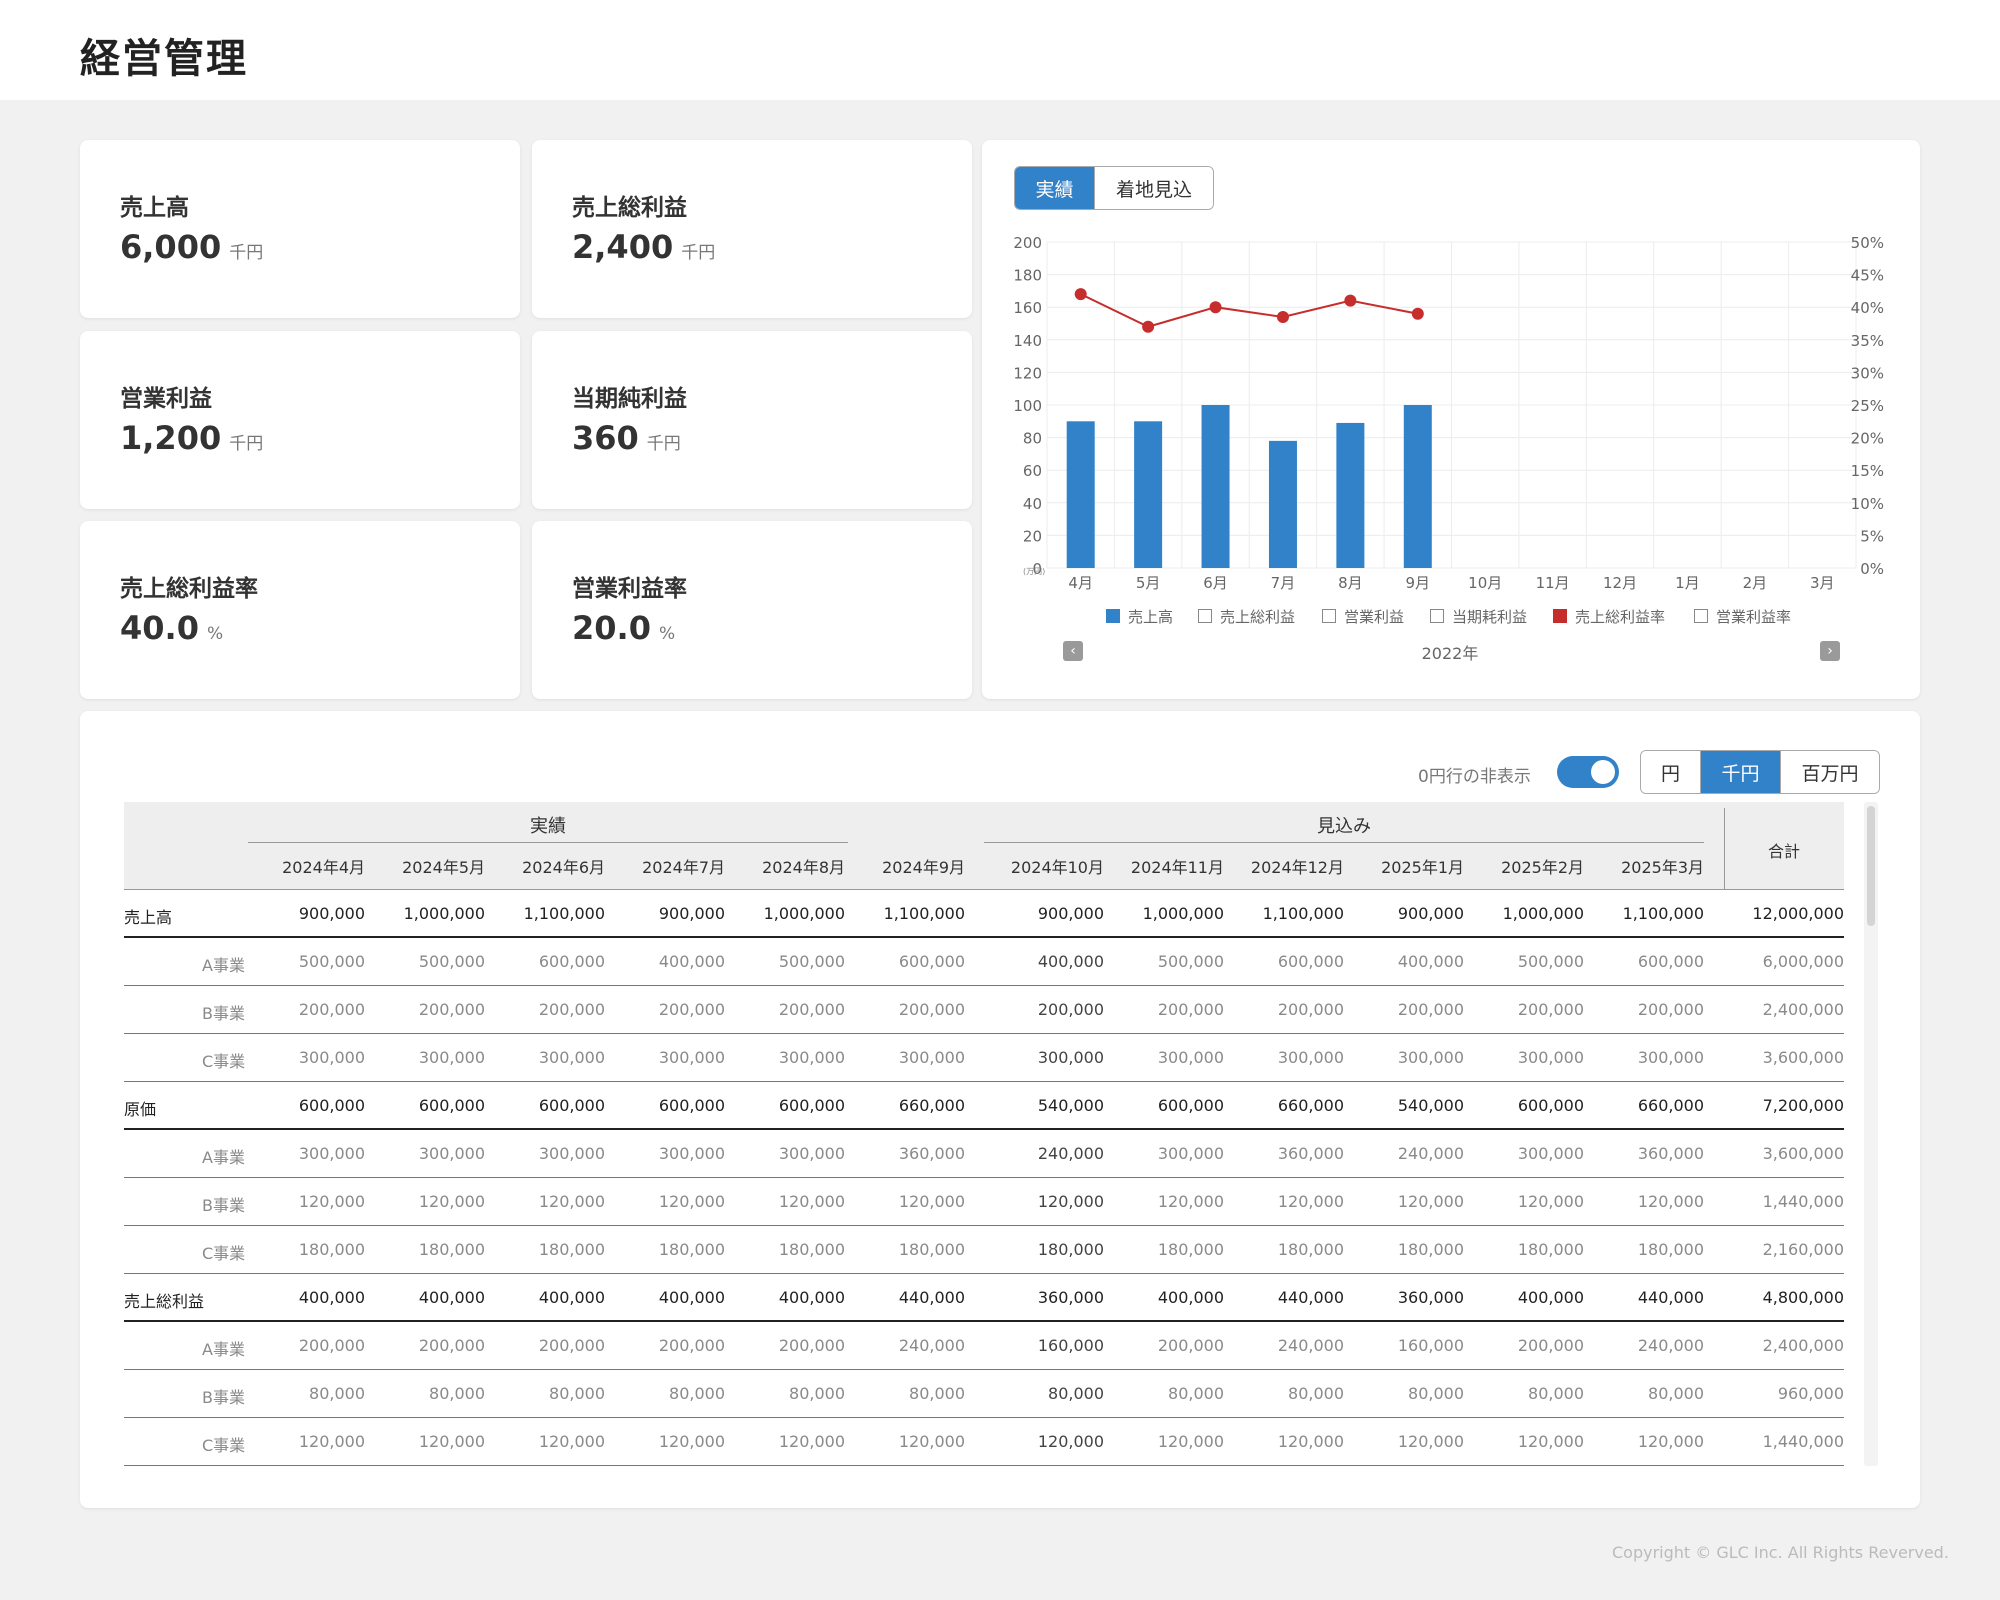 This screenshot has height=1600, width=2000. Describe the element at coordinates (548, 842) in the screenshot. I see `group-line-actual` at that location.